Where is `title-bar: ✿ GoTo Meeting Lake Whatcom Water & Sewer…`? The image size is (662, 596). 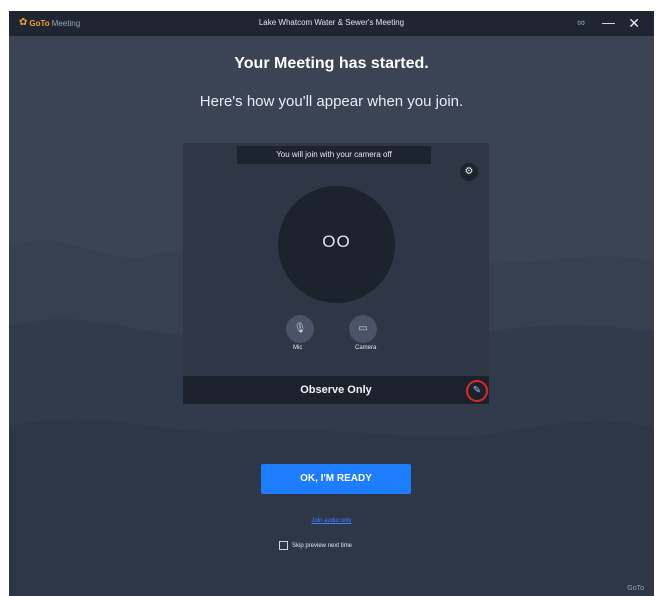 title-bar: ✿ GoTo Meeting Lake Whatcom Water & Sewer… is located at coordinates (331, 23).